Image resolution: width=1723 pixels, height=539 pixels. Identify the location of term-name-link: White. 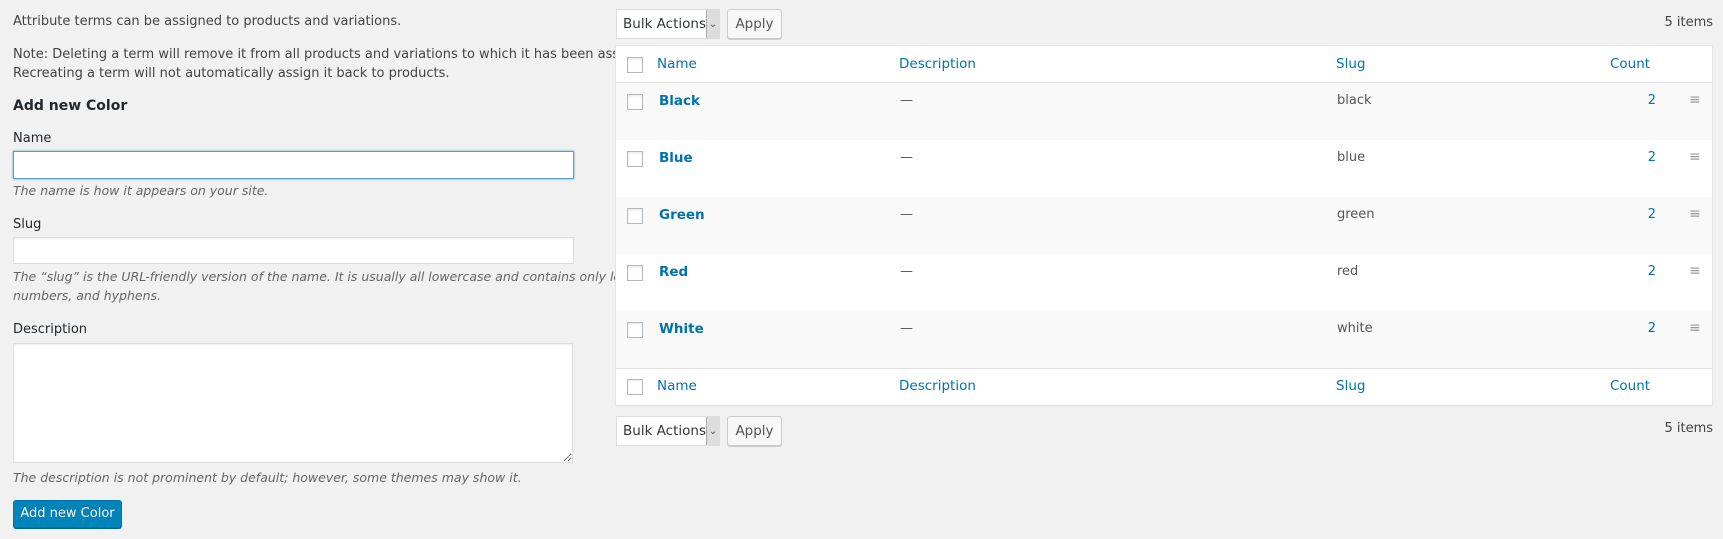
(681, 329).